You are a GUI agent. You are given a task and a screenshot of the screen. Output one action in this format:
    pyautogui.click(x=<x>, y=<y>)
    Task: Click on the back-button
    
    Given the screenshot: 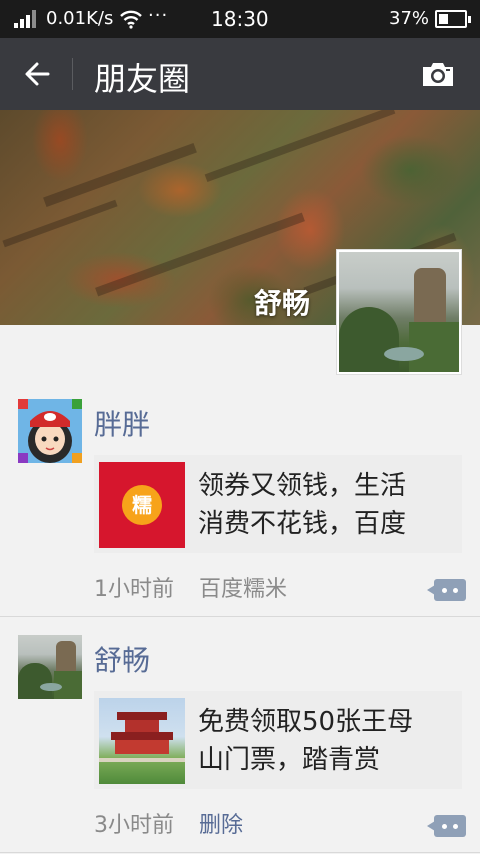 What is the action you would take?
    pyautogui.click(x=38, y=74)
    